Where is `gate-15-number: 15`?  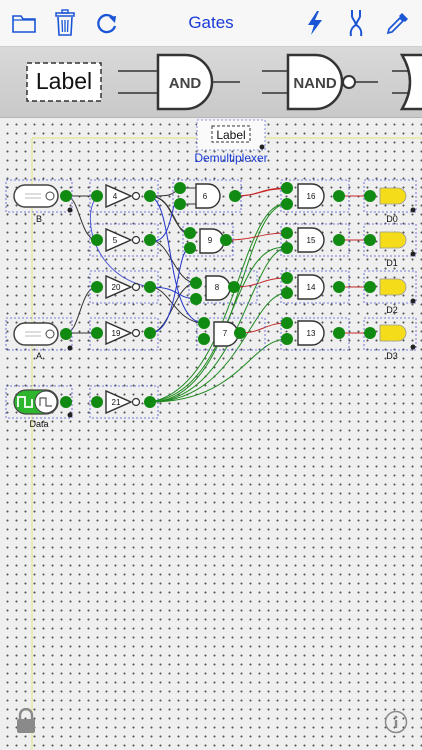
gate-15-number: 15 is located at coordinates (311, 240).